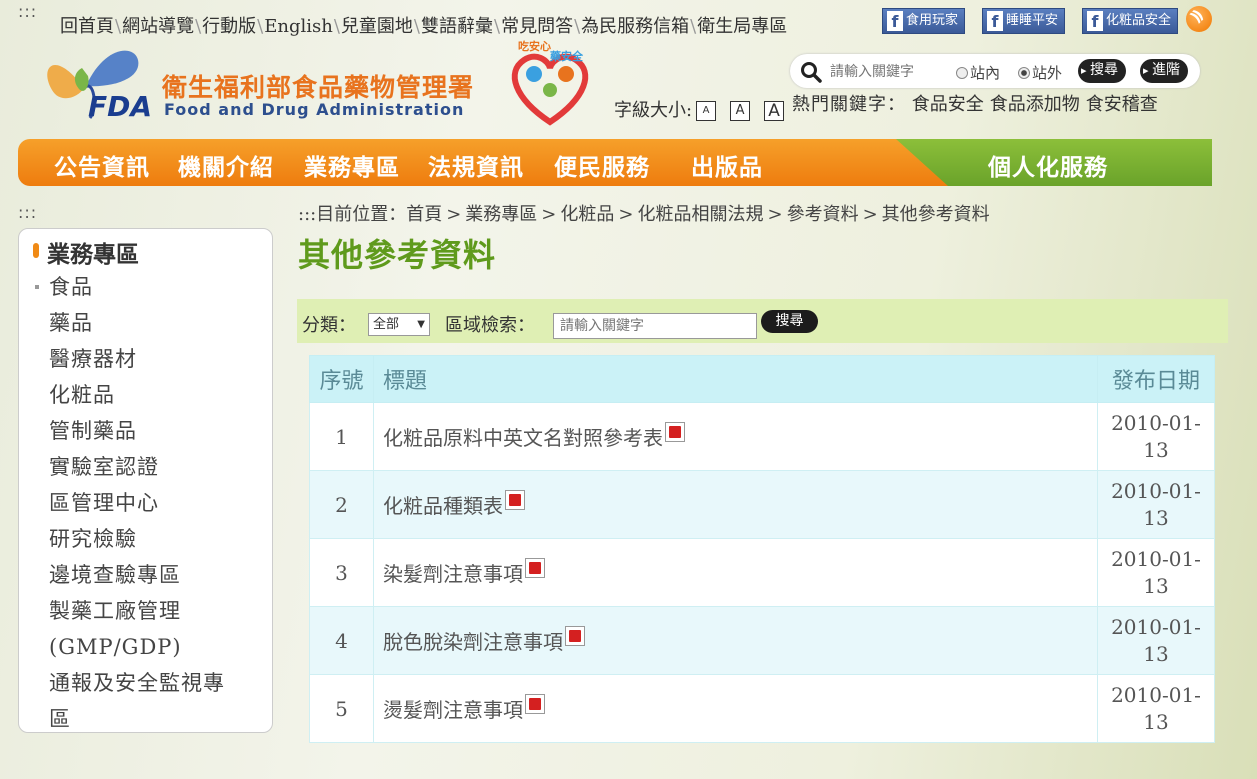 The width and height of the screenshot is (1257, 779). Describe the element at coordinates (735, 379) in the screenshot. I see `column-header-title: 標題` at that location.